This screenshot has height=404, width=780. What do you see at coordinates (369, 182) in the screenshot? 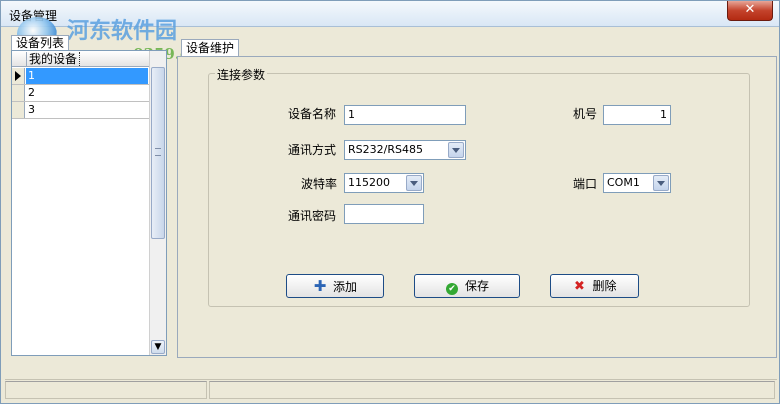
I see `baud-rate-value: 115200` at bounding box center [369, 182].